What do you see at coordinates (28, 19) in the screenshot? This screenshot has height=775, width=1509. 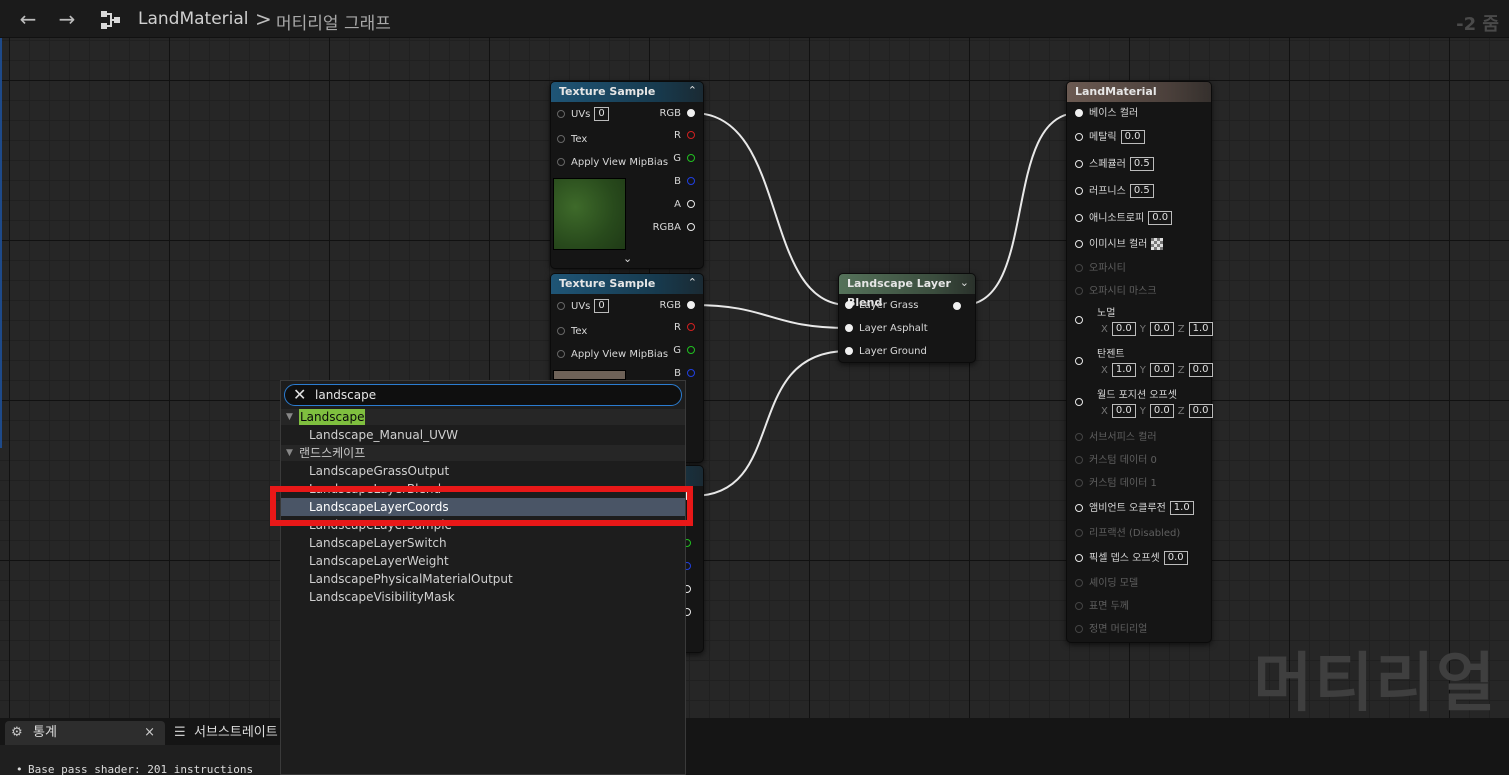 I see `back-arrow-icon: ←` at bounding box center [28, 19].